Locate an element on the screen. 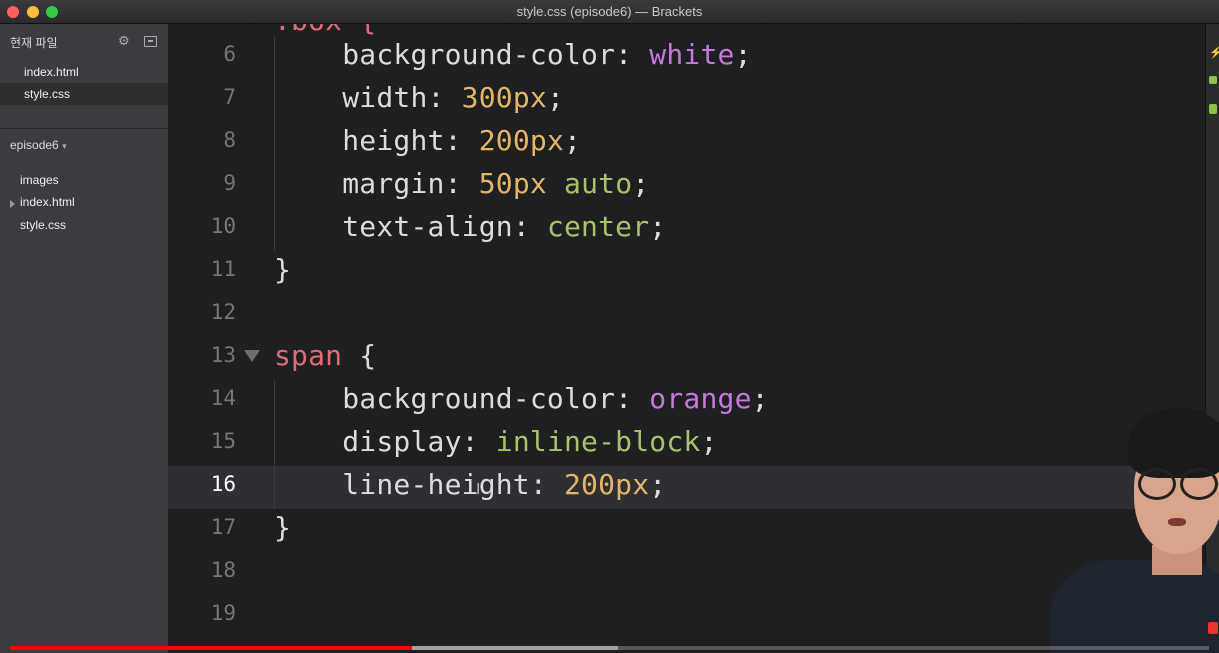 Image resolution: width=1219 pixels, height=653 pixels. val-purple-token: orange is located at coordinates (700, 398).